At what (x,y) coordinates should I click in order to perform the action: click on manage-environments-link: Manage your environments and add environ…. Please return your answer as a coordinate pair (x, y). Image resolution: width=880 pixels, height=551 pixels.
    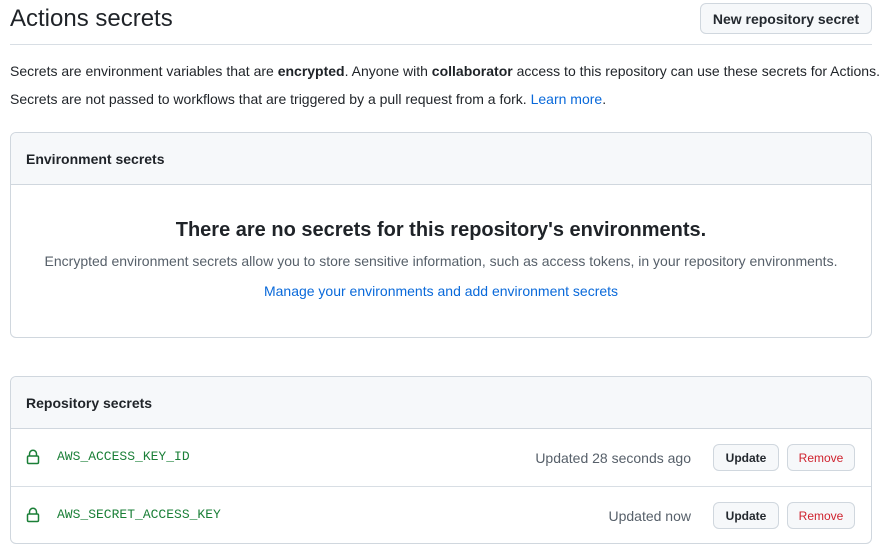
    Looking at the image, I should click on (441, 291).